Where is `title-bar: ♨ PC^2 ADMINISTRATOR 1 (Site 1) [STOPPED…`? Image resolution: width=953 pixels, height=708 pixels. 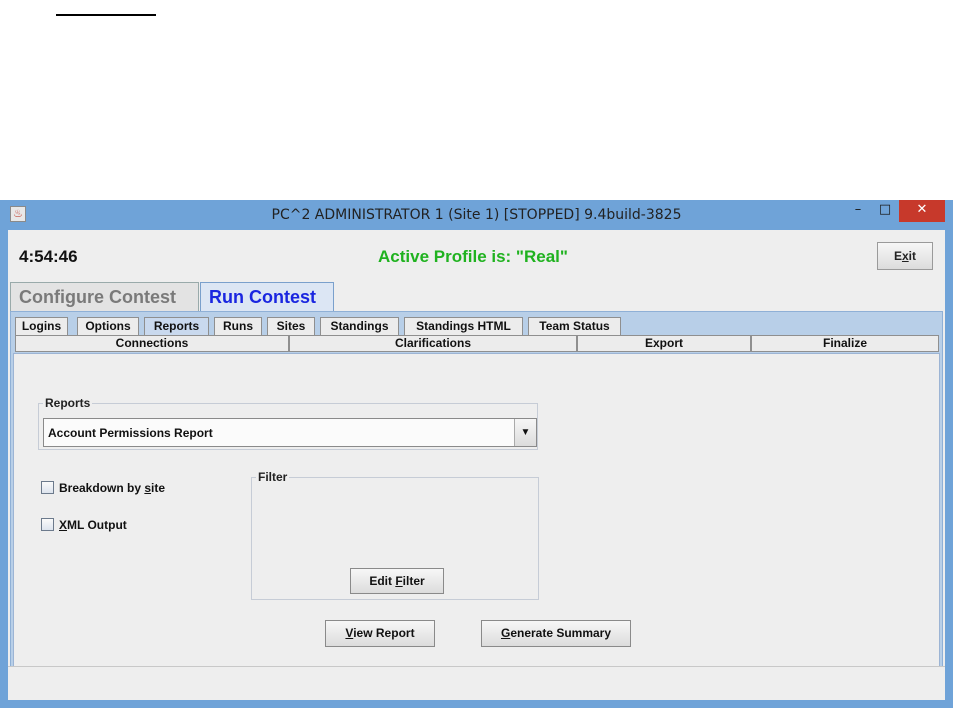
title-bar: ♨ PC^2 ADMINISTRATOR 1 (Site 1) [STOPPED… is located at coordinates (476, 215).